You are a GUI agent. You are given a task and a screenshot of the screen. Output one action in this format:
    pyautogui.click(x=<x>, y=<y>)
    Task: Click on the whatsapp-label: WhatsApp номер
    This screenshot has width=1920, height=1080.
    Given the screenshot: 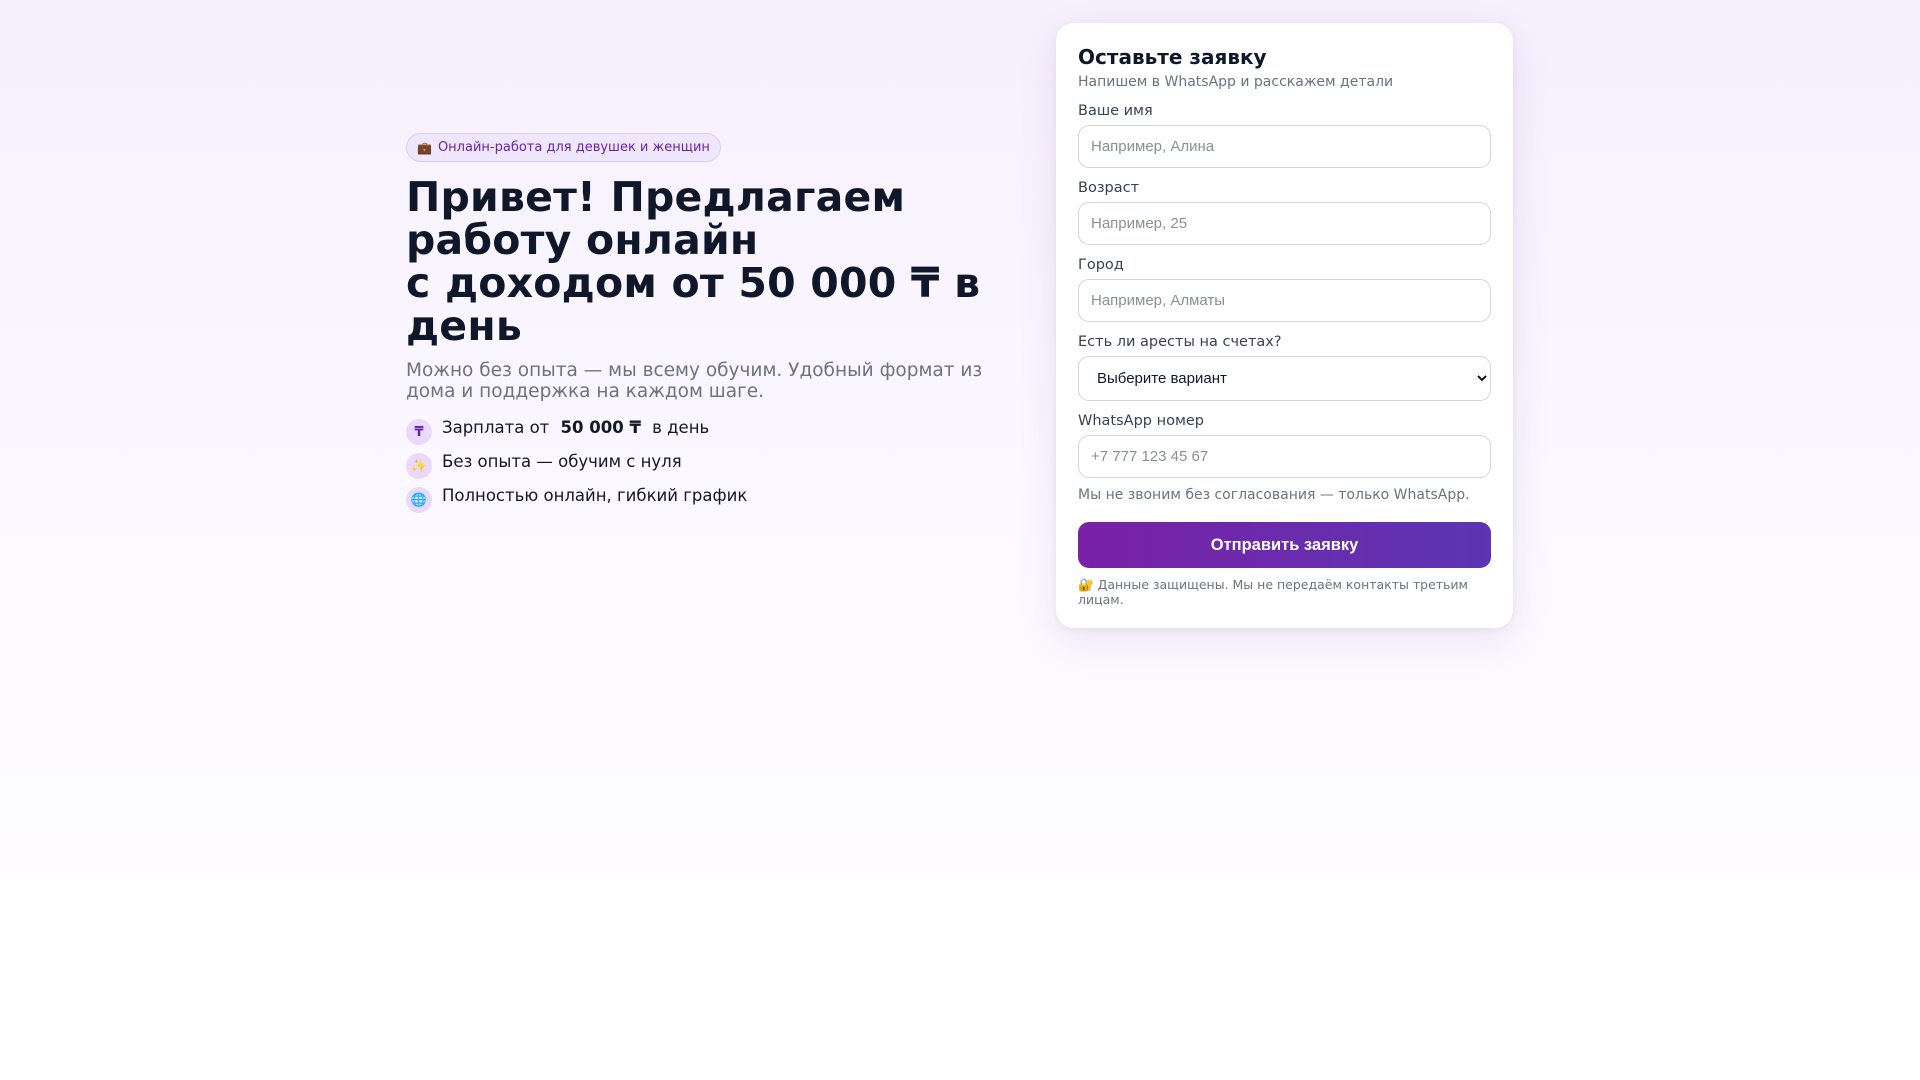 What is the action you would take?
    pyautogui.click(x=1141, y=421)
    